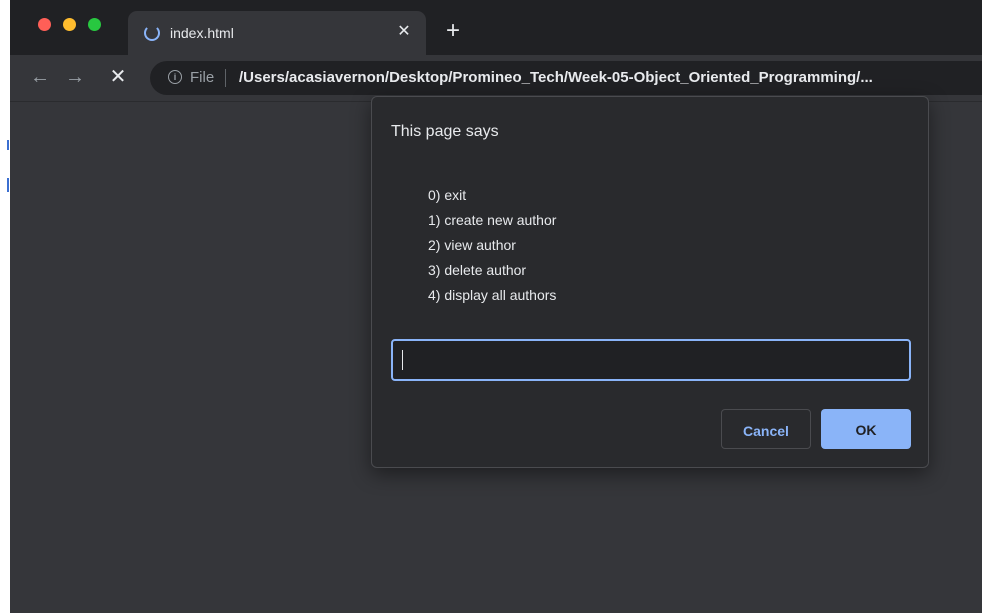 Image resolution: width=982 pixels, height=613 pixels. I want to click on scheme-label: File, so click(202, 77).